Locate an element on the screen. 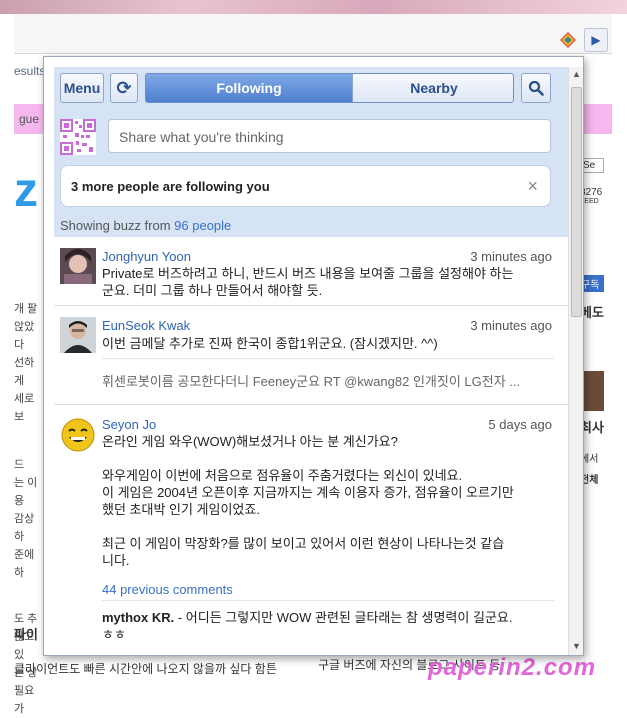  comment-author: mythox KR. is located at coordinates (138, 617).